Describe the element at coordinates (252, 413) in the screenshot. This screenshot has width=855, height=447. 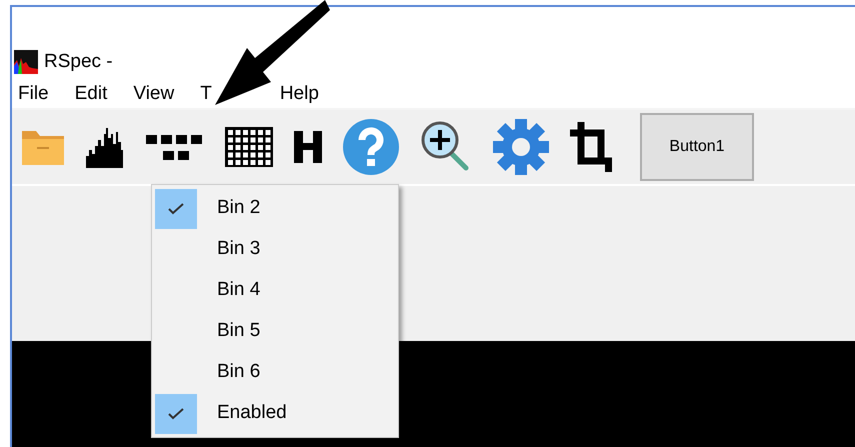
I see `option-label: Enabled` at that location.